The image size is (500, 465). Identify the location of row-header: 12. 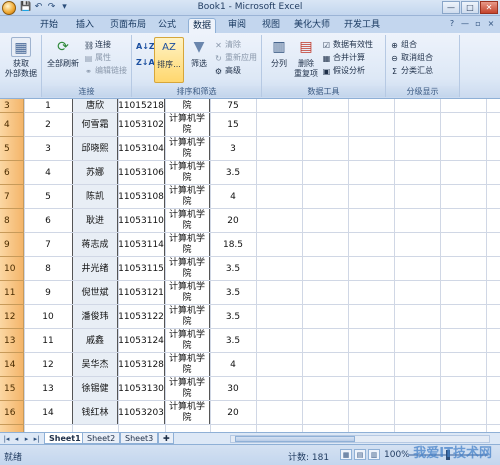
(12, 317).